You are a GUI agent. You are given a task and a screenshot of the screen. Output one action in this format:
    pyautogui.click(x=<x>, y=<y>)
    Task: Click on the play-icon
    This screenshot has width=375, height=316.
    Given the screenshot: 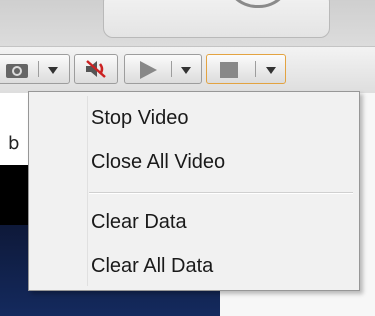 What is the action you would take?
    pyautogui.click(x=148, y=70)
    